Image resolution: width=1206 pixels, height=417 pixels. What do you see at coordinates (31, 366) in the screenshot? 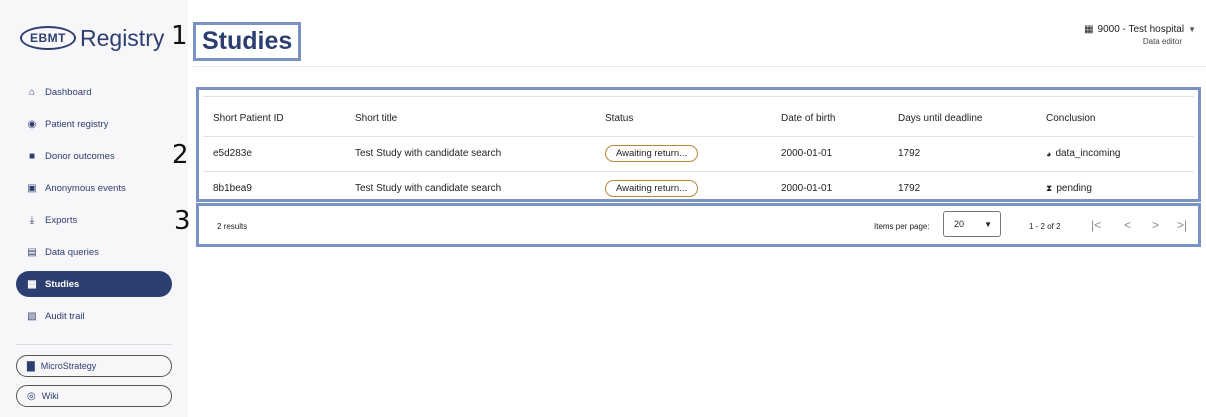
I see `bar-chart-icon: ▇` at bounding box center [31, 366].